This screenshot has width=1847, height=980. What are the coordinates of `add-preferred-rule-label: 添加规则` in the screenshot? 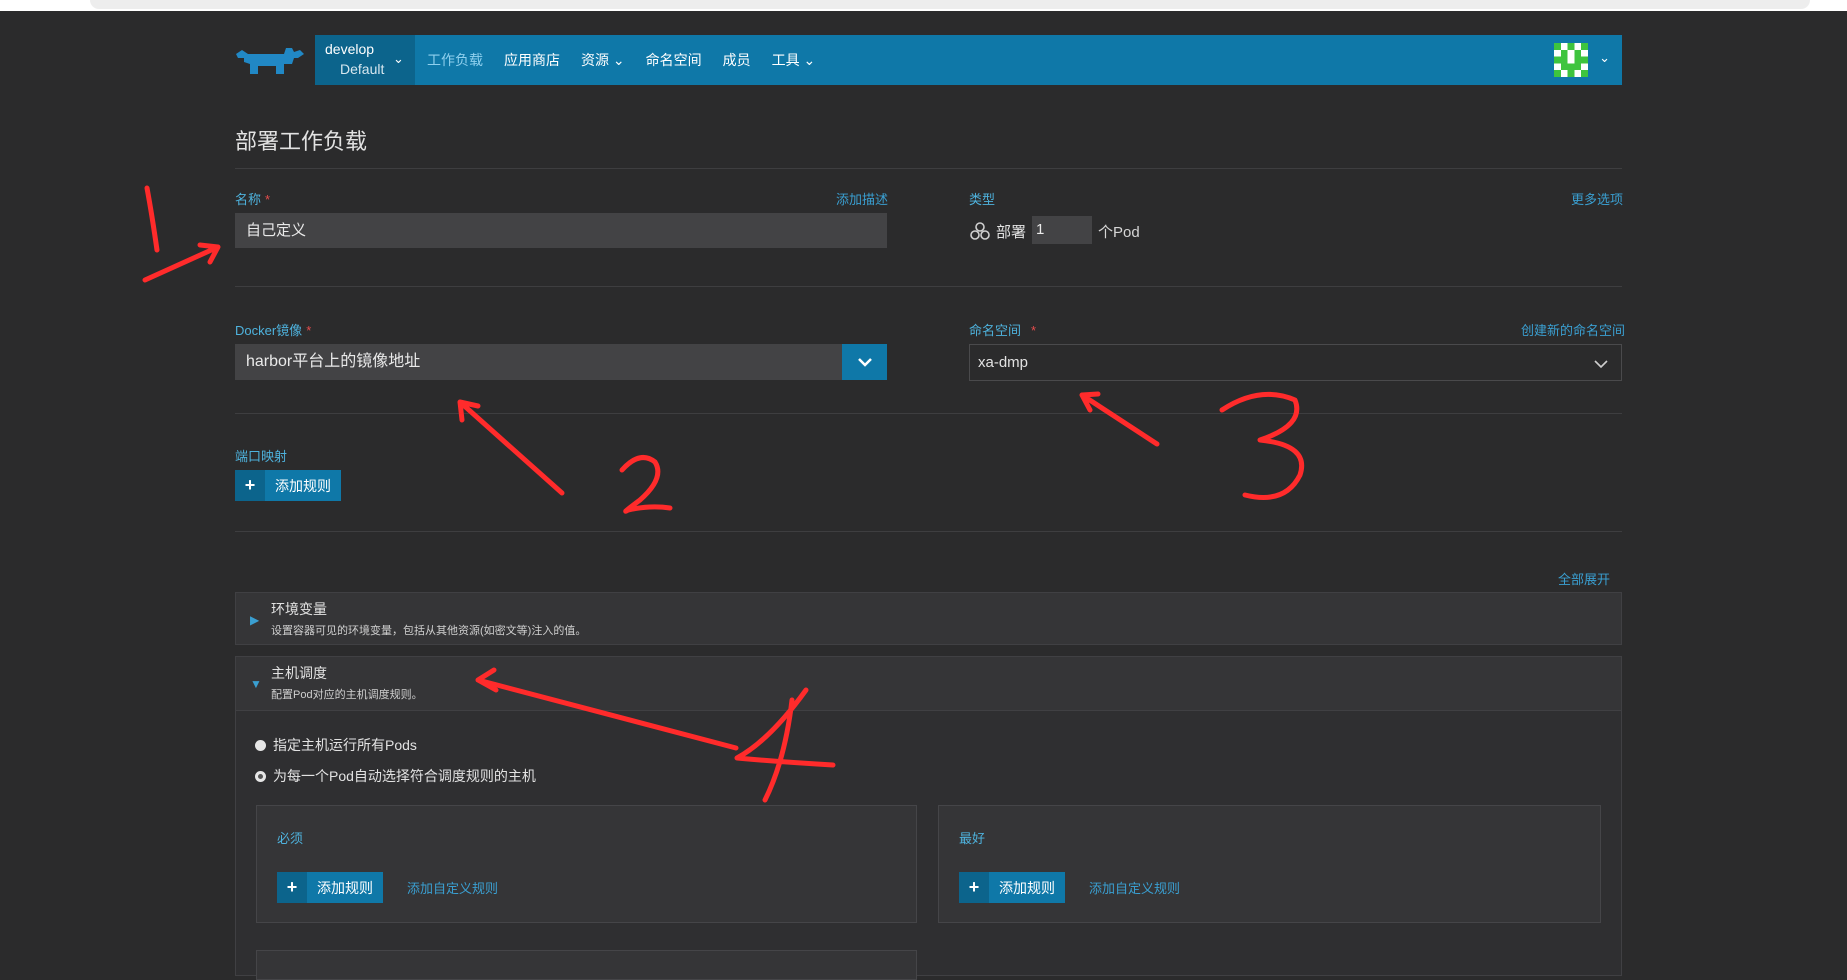 It's located at (1027, 887).